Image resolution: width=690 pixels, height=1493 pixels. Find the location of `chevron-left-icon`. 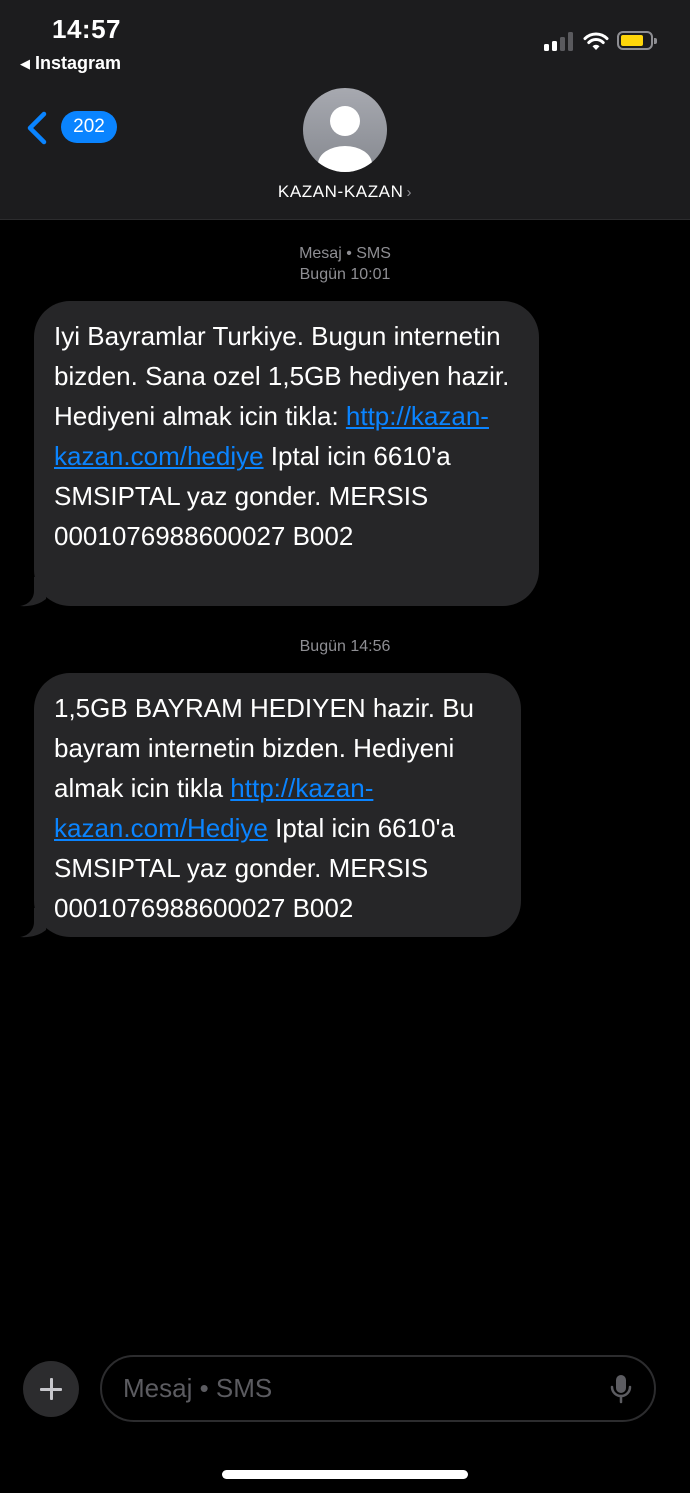

chevron-left-icon is located at coordinates (37, 128).